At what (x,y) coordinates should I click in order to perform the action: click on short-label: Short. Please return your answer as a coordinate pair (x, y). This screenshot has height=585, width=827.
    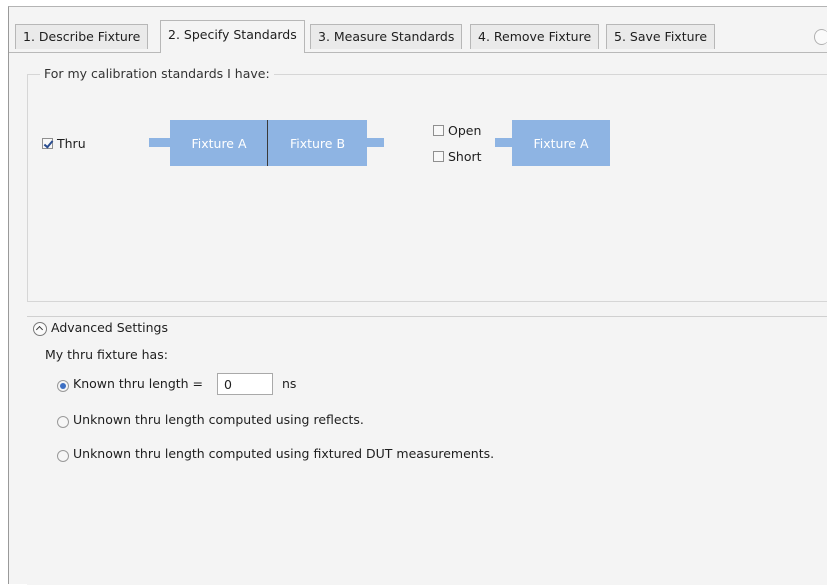
    Looking at the image, I should click on (465, 156).